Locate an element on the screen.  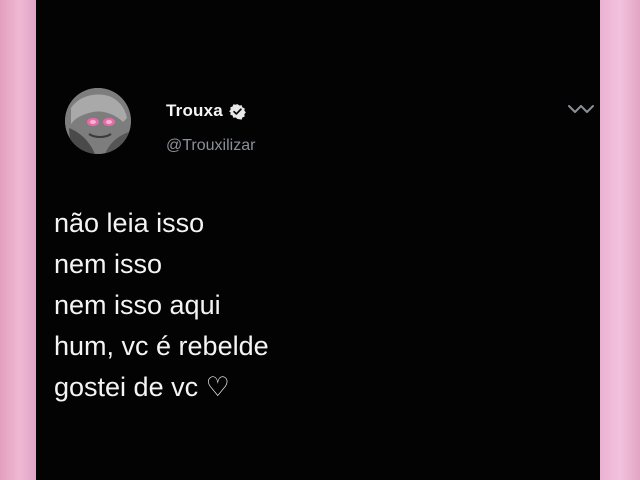
chevron-down-icon is located at coordinates (581, 110).